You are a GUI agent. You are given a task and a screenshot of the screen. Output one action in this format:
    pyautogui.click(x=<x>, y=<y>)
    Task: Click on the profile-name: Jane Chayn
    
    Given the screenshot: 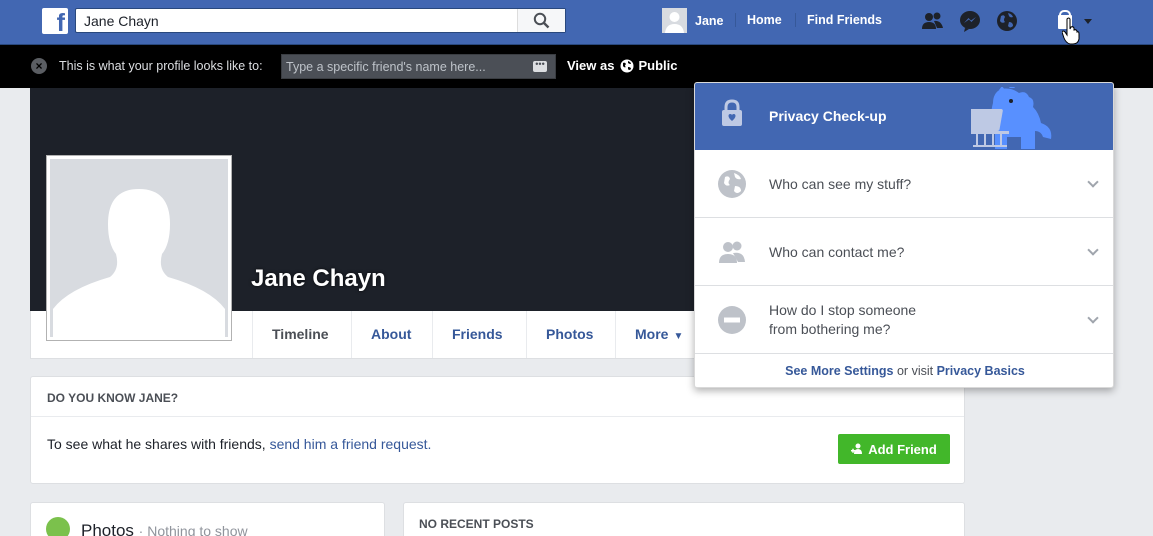 What is the action you would take?
    pyautogui.click(x=318, y=278)
    